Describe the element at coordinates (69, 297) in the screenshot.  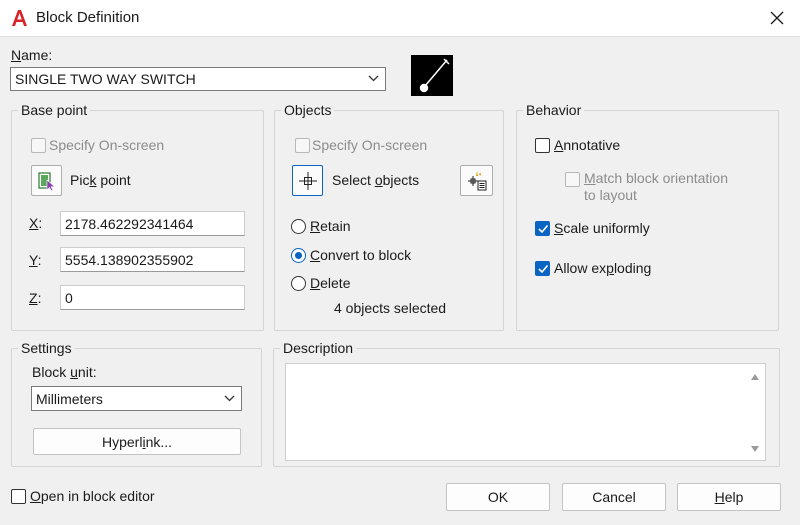
I see `z-coordinate-value: 0` at that location.